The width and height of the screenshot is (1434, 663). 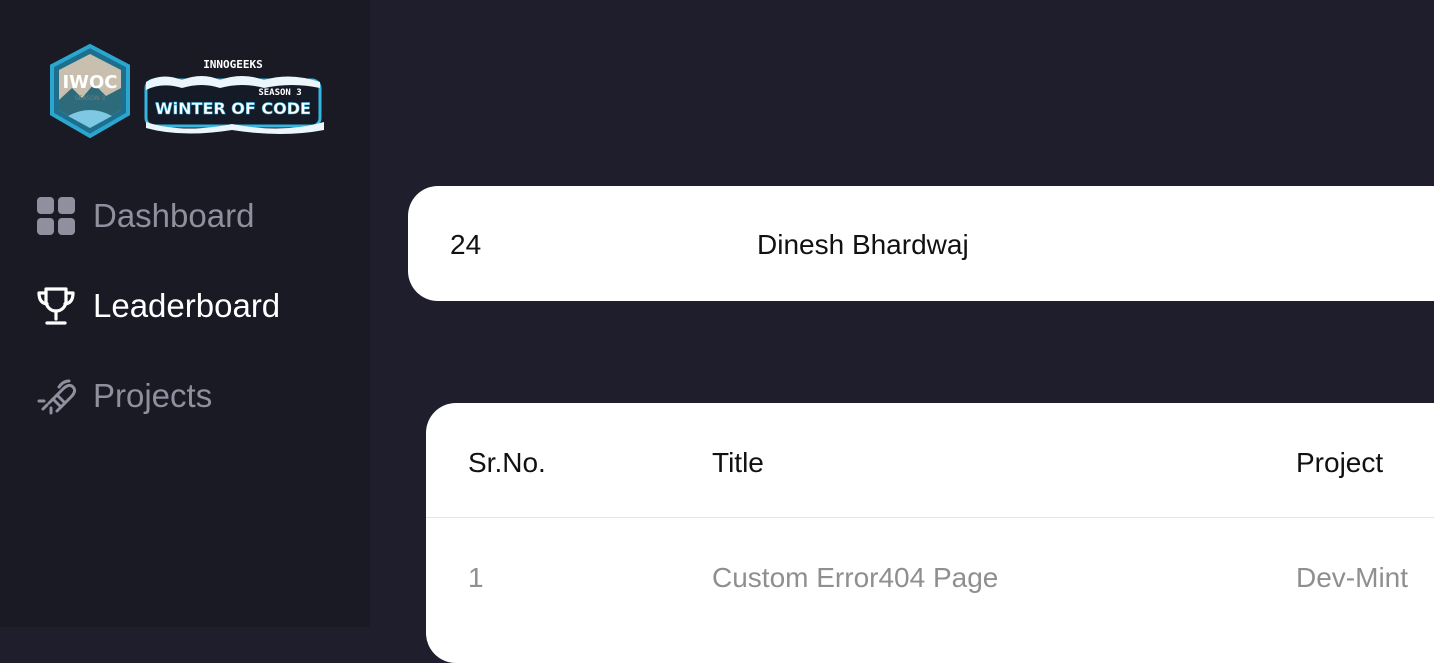 I want to click on user-name: Dinesh Bhardwaj, so click(x=863, y=244).